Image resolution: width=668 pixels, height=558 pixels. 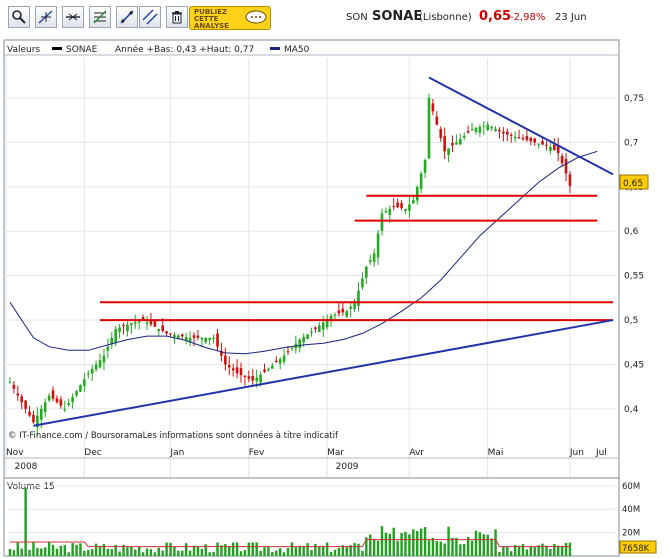 I want to click on legend-values-label: Valeurs, so click(x=23, y=50).